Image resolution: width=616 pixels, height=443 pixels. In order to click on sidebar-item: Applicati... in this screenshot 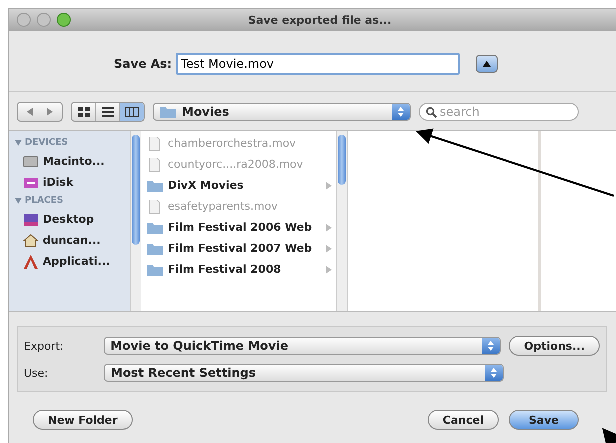, I will do `click(76, 261)`.